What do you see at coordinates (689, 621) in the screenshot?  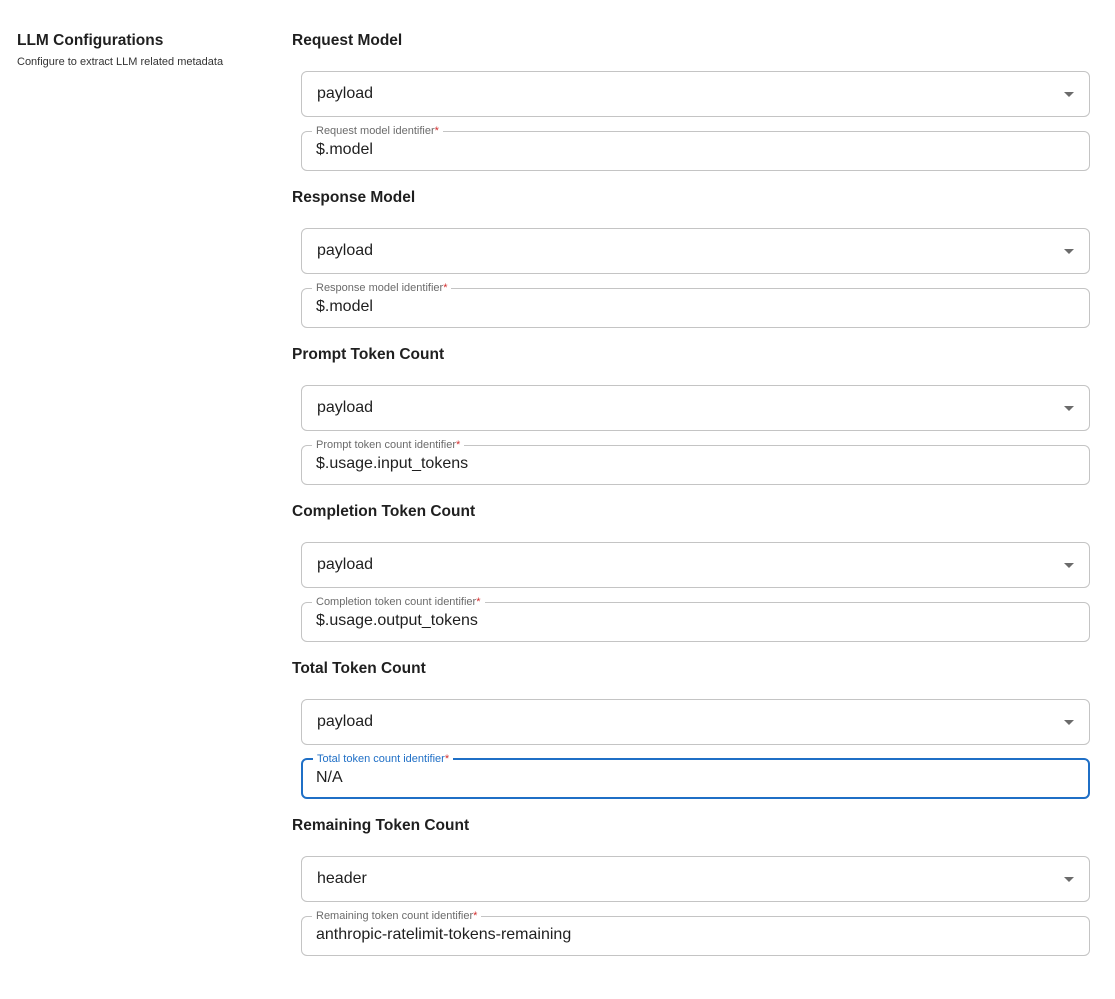 I see `completion-token-identifier-input` at bounding box center [689, 621].